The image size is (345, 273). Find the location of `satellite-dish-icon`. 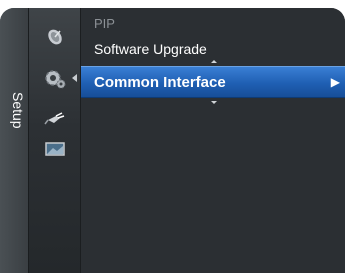

satellite-dish-icon is located at coordinates (55, 37).